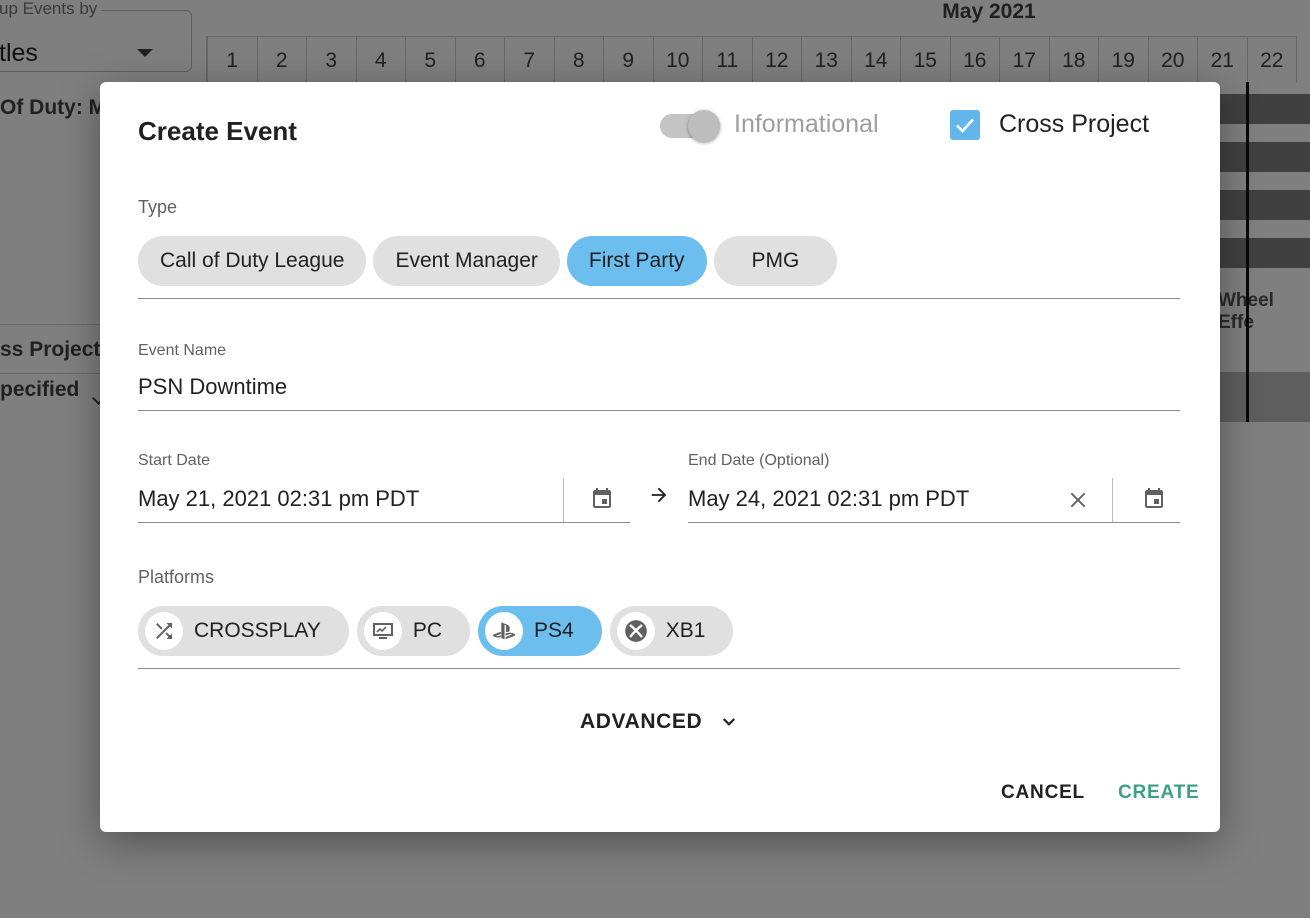 The width and height of the screenshot is (1310, 918). Describe the element at coordinates (659, 410) in the screenshot. I see `event-name-underline` at that location.